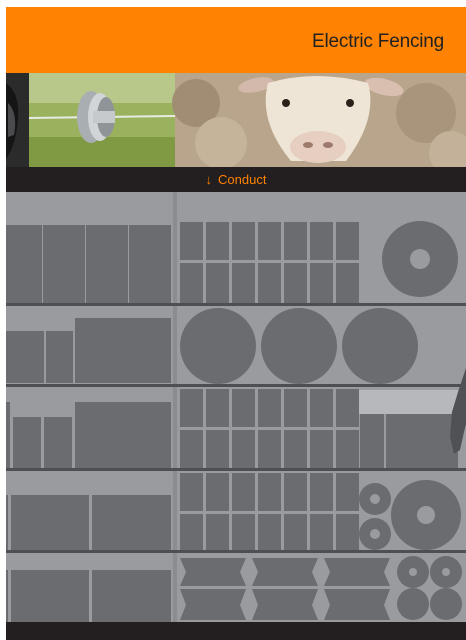 The width and height of the screenshot is (466, 640). What do you see at coordinates (236, 40) in the screenshot?
I see `page-header: Electric Fencing` at bounding box center [236, 40].